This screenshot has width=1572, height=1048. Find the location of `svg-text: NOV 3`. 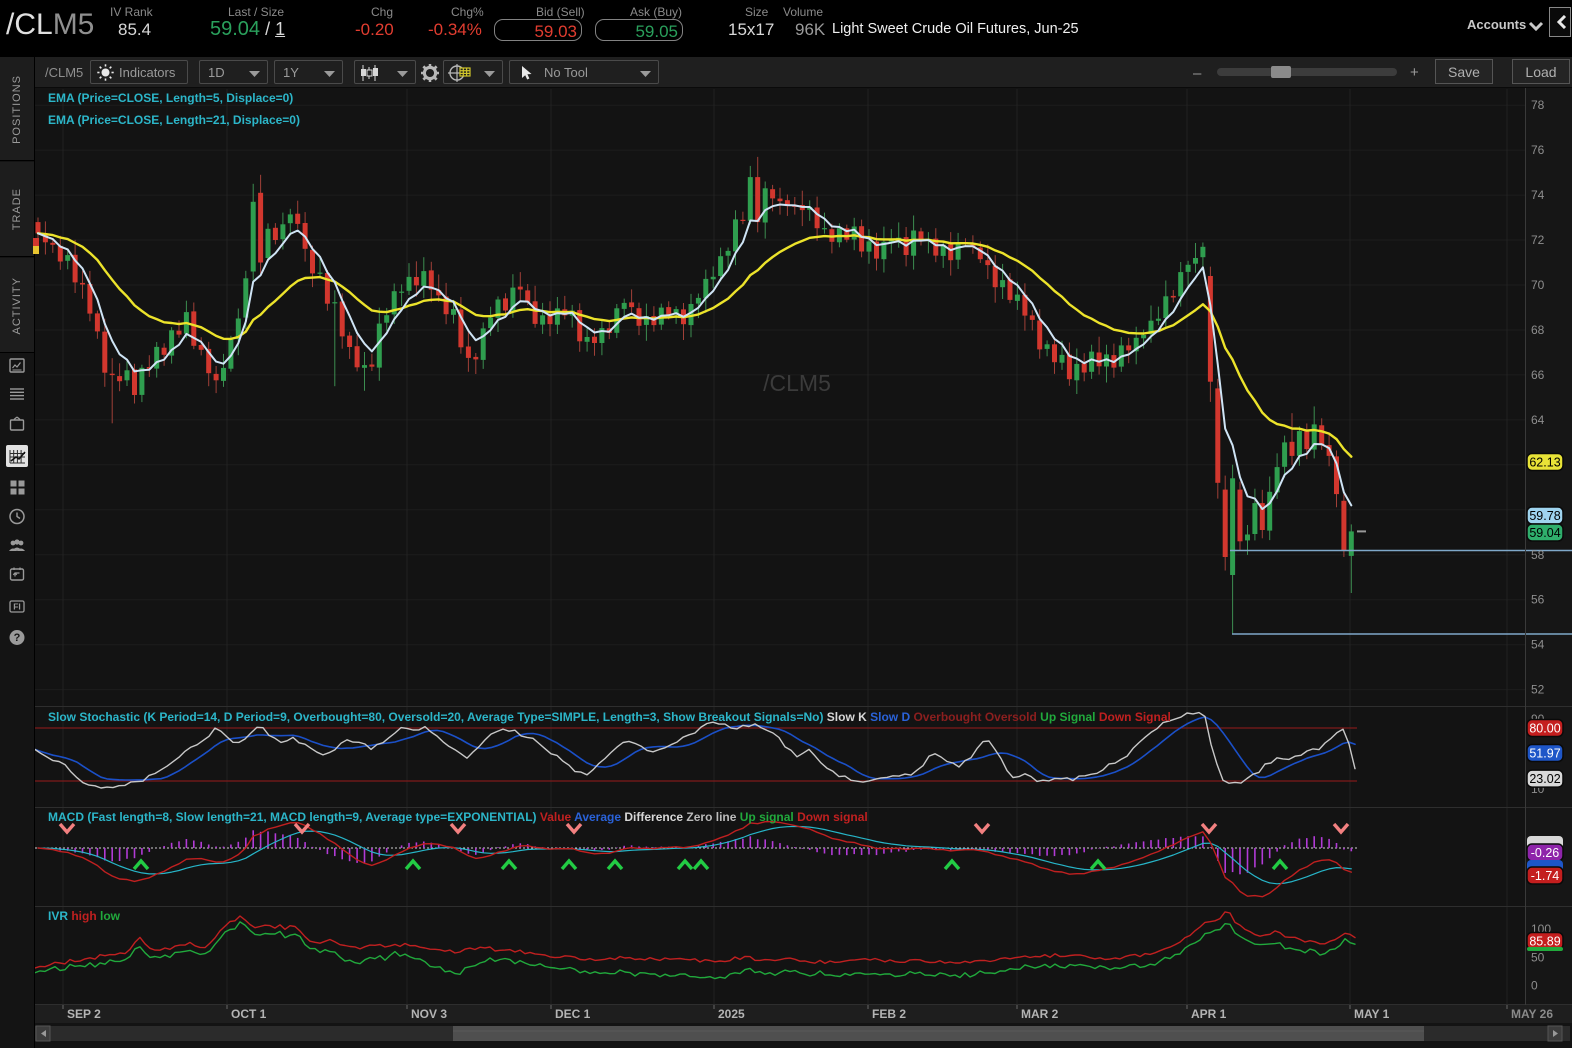

svg-text: NOV 3 is located at coordinates (429, 1014).